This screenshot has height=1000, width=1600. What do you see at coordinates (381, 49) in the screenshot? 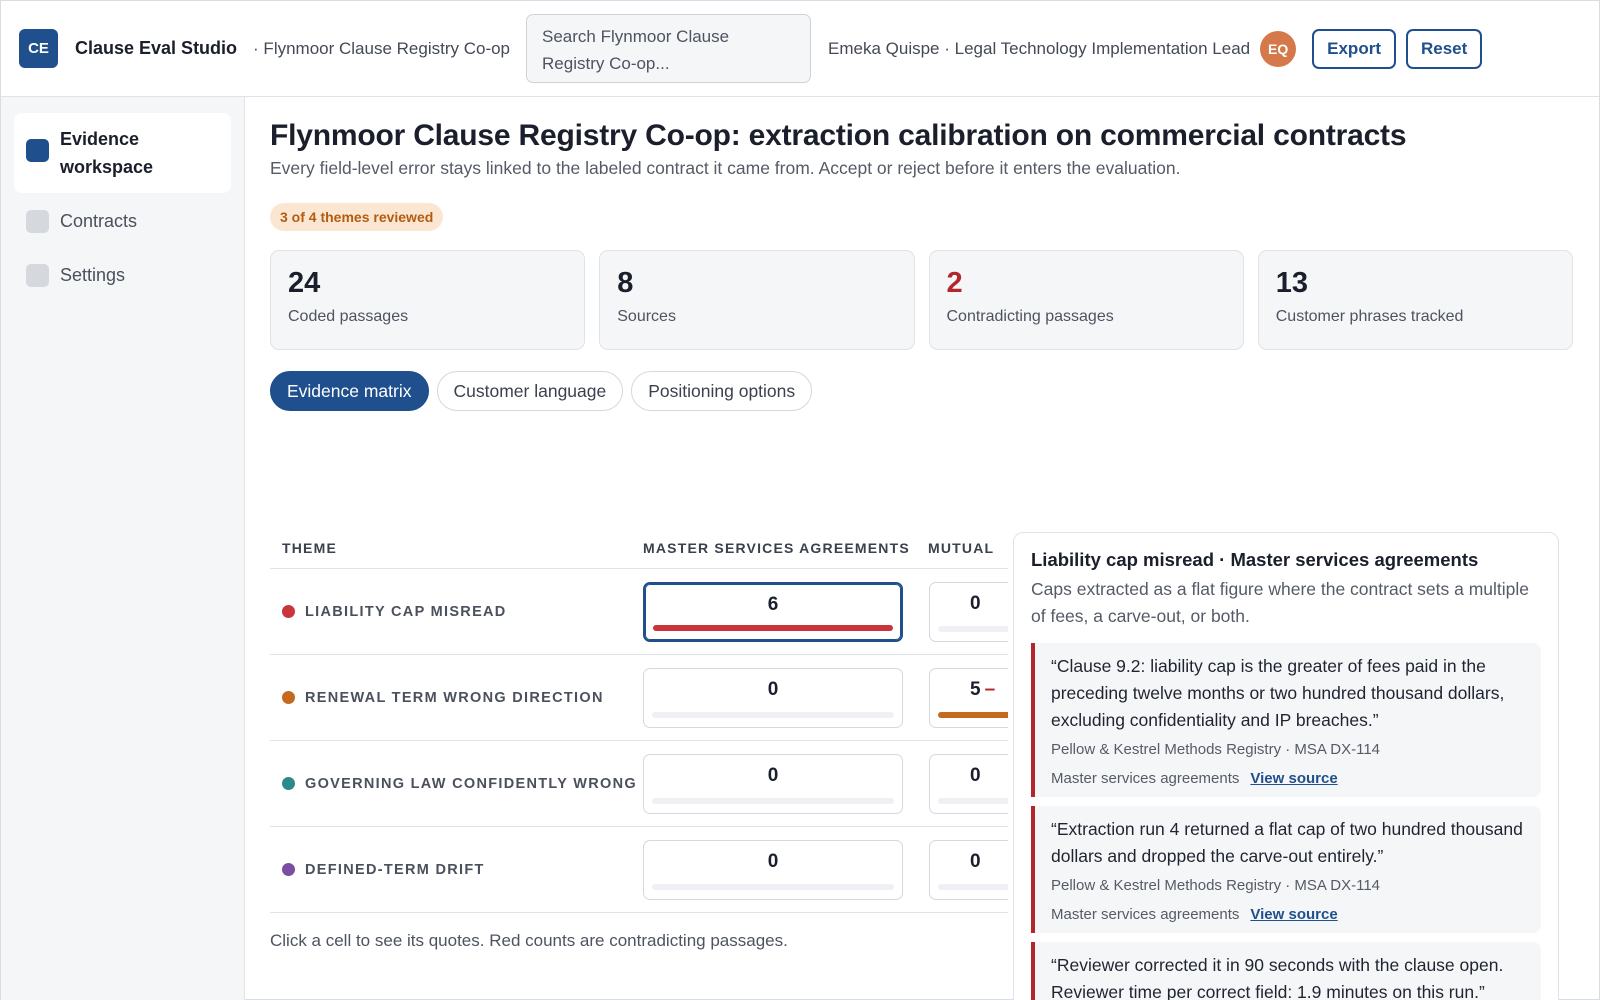
I see `org-breadcrumb: · Flynmoor Clause Registry Co-op` at bounding box center [381, 49].